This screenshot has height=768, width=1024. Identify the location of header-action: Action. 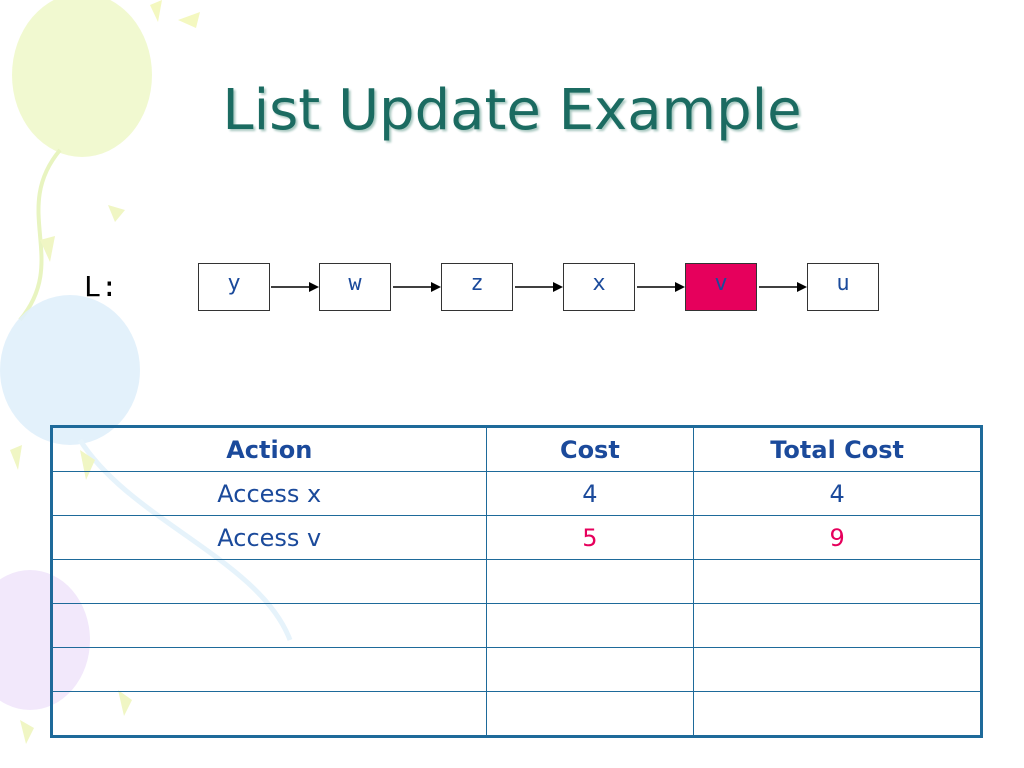
(269, 449).